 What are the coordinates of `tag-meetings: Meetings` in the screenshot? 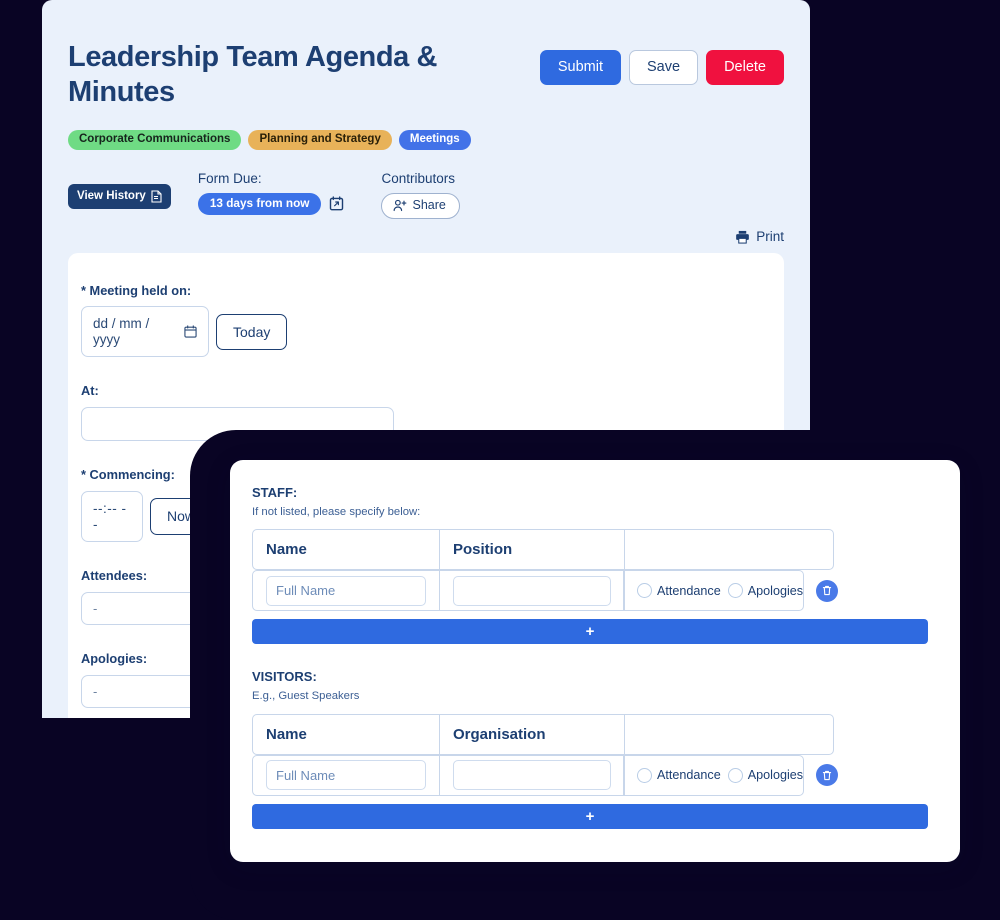 It's located at (434, 140).